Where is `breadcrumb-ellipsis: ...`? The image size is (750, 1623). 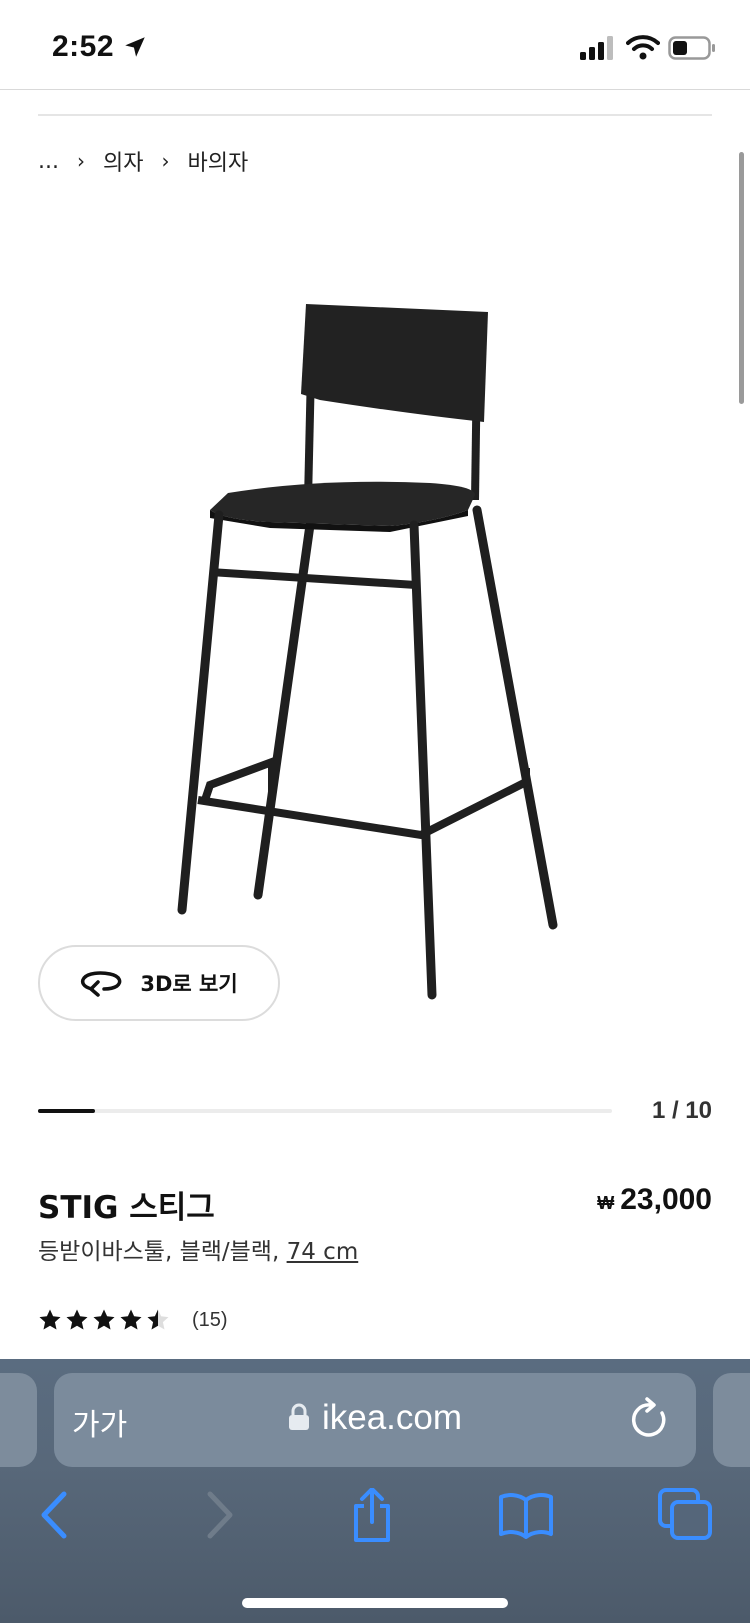
breadcrumb-ellipsis: ... is located at coordinates (48, 161).